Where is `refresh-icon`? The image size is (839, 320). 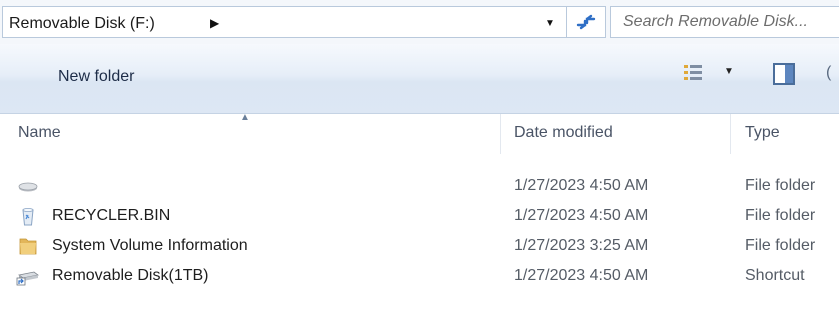 refresh-icon is located at coordinates (586, 22).